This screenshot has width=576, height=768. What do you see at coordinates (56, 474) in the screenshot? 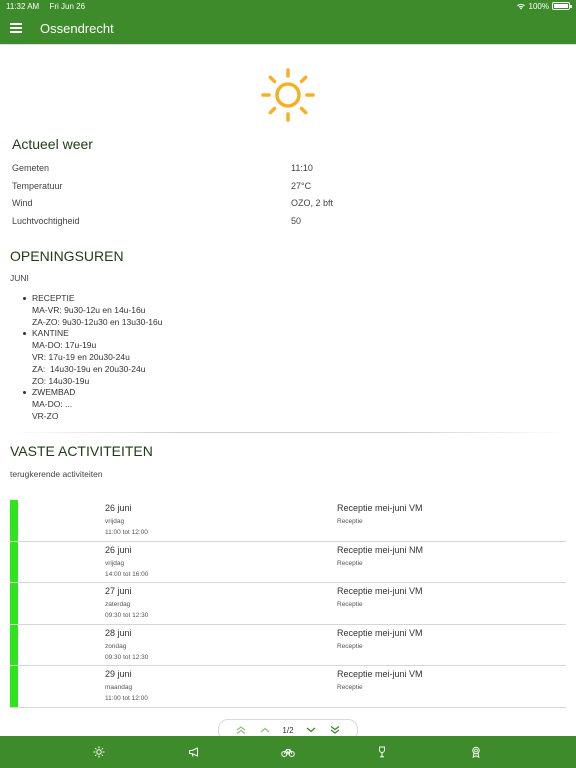
I see `activities-subtitle: terugkerende activiteiten` at bounding box center [56, 474].